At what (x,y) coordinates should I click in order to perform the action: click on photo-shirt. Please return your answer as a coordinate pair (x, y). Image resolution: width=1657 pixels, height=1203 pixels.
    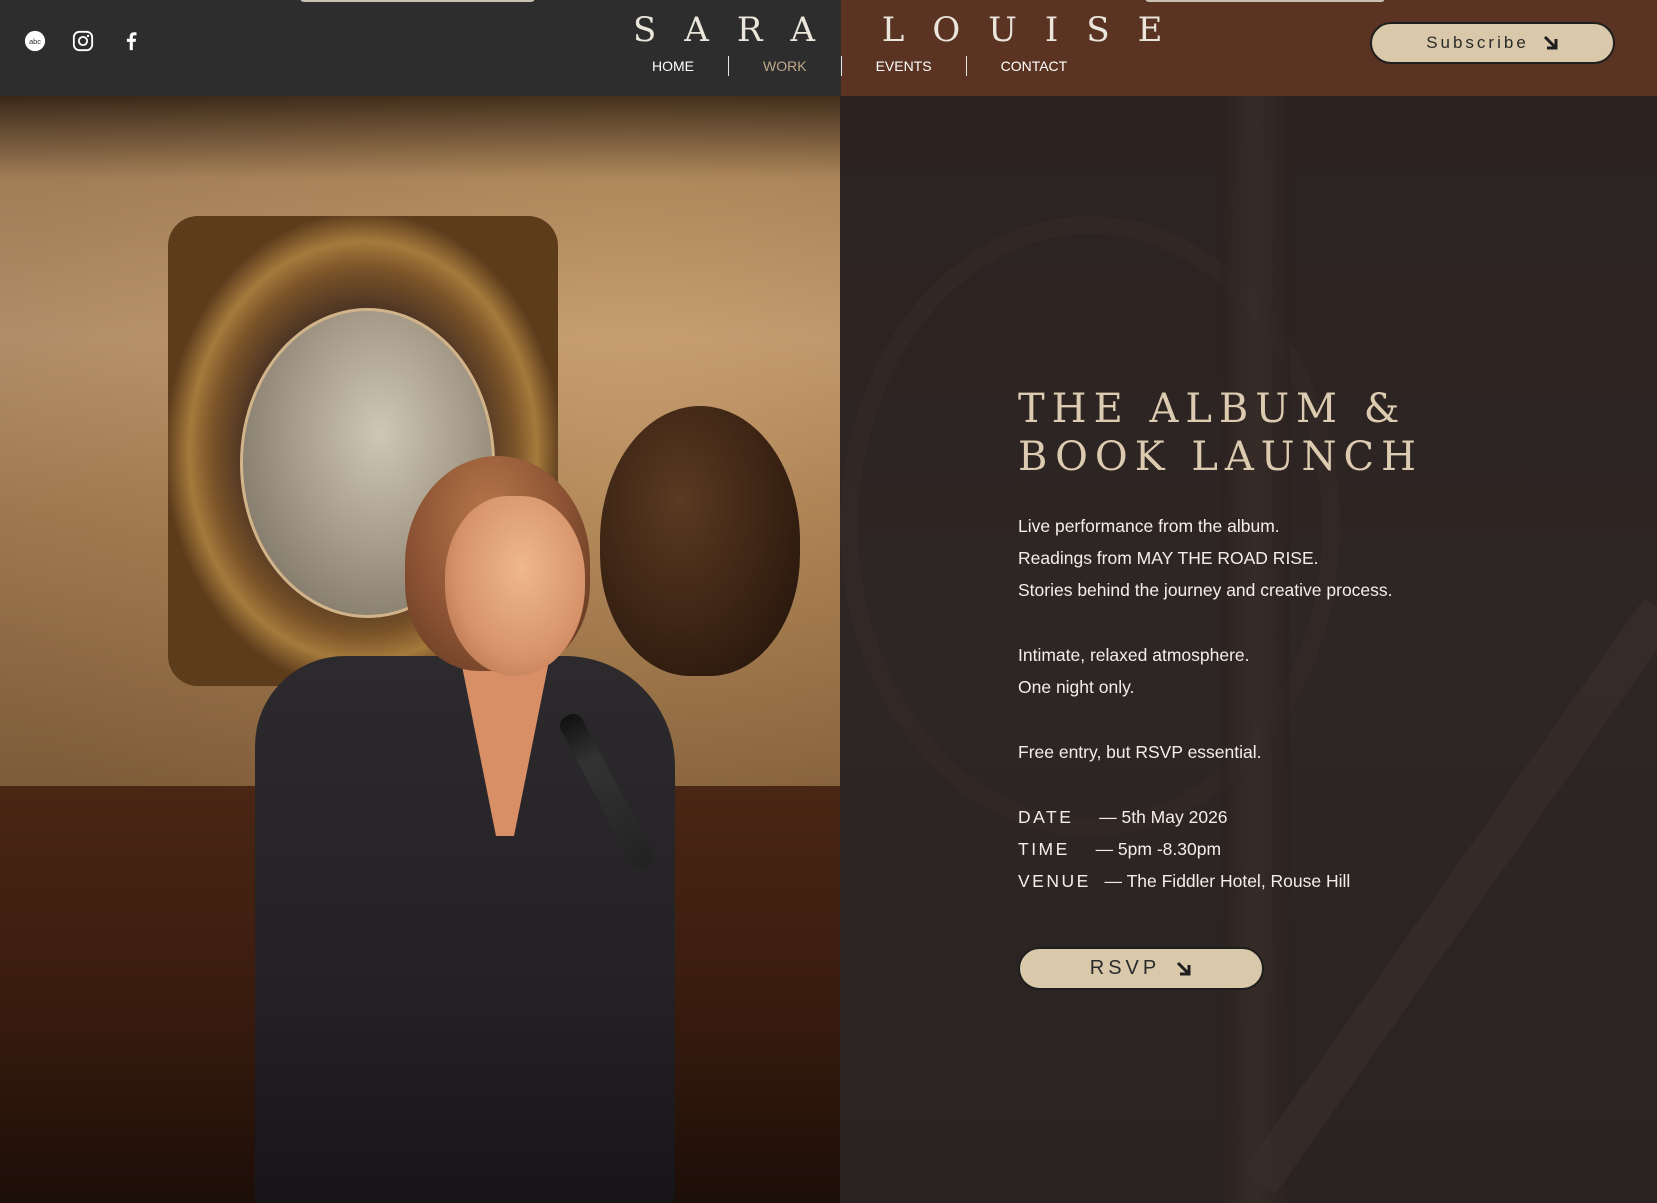
    Looking at the image, I should click on (465, 929).